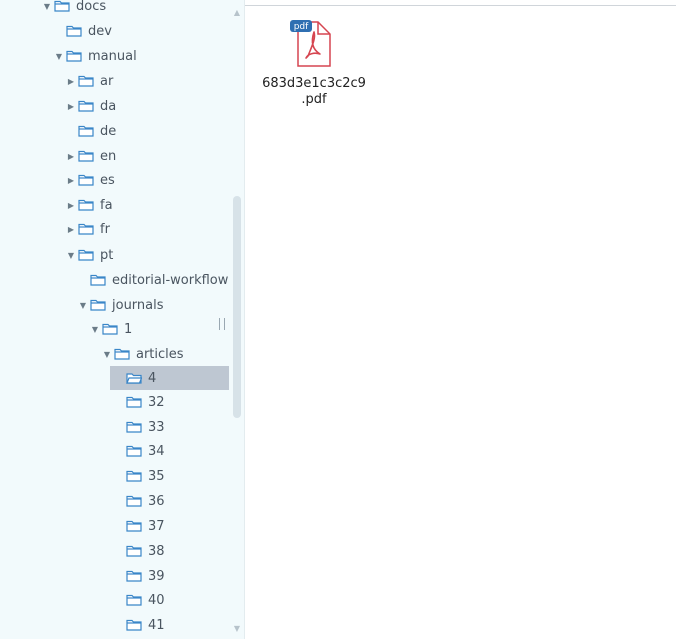 The image size is (676, 639). I want to click on tree-item-39: 39, so click(116, 576).